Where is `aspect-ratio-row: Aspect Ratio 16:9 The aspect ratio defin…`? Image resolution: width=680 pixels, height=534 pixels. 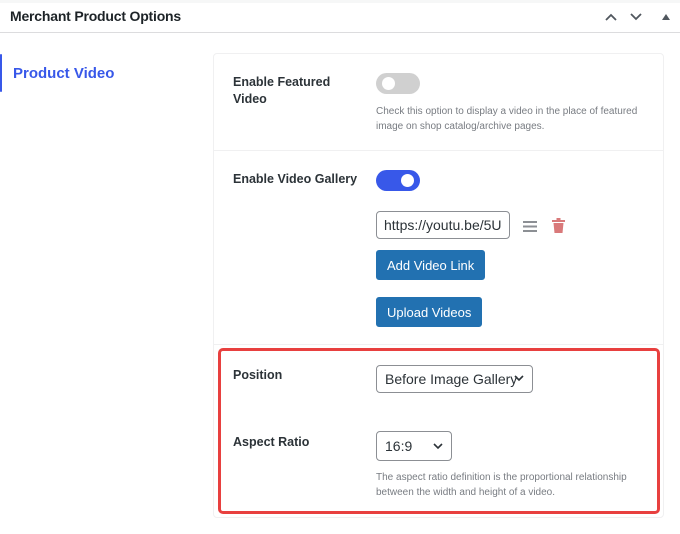 aspect-ratio-row: Aspect Ratio 16:9 The aspect ratio defin… is located at coordinates (438, 467).